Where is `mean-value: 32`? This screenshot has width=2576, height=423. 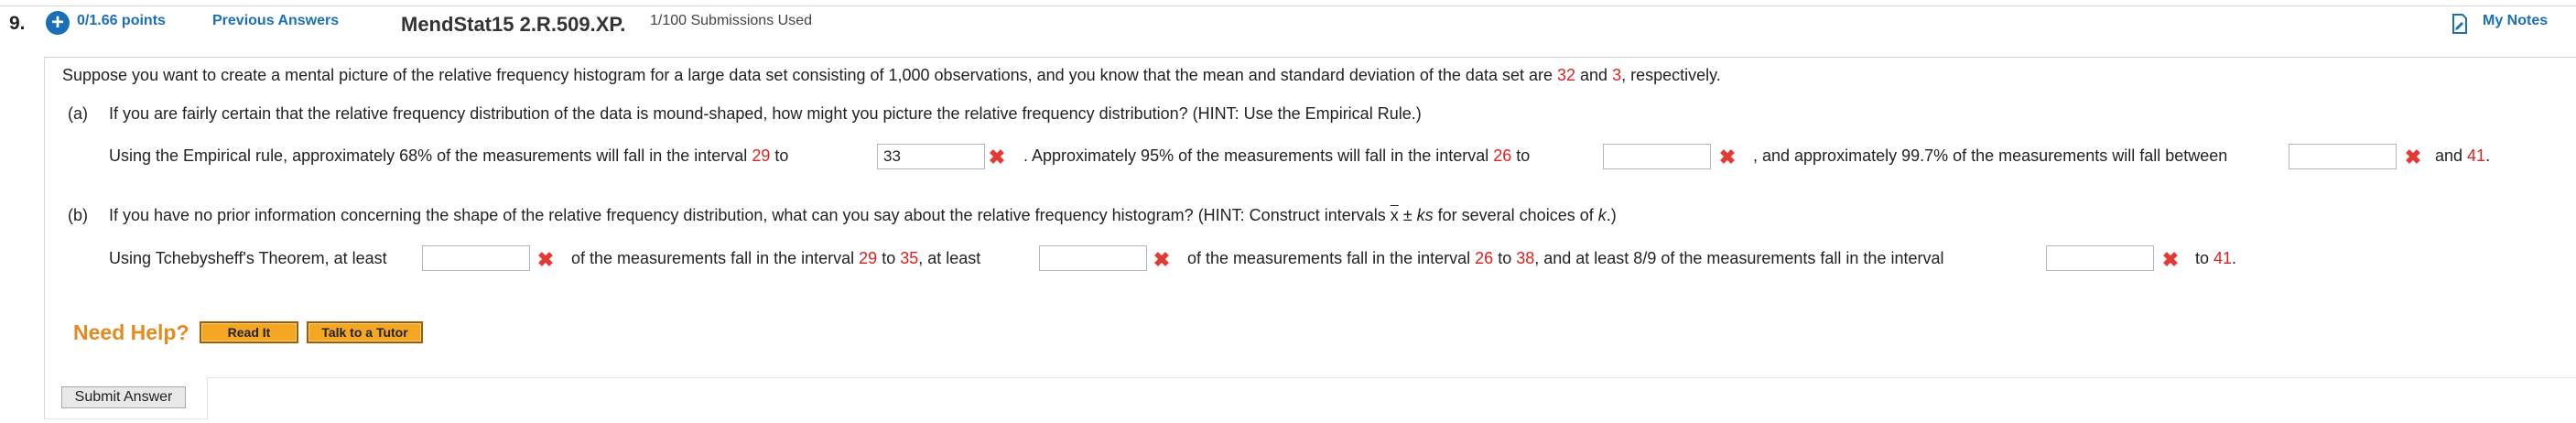
mean-value: 32 is located at coordinates (1567, 75).